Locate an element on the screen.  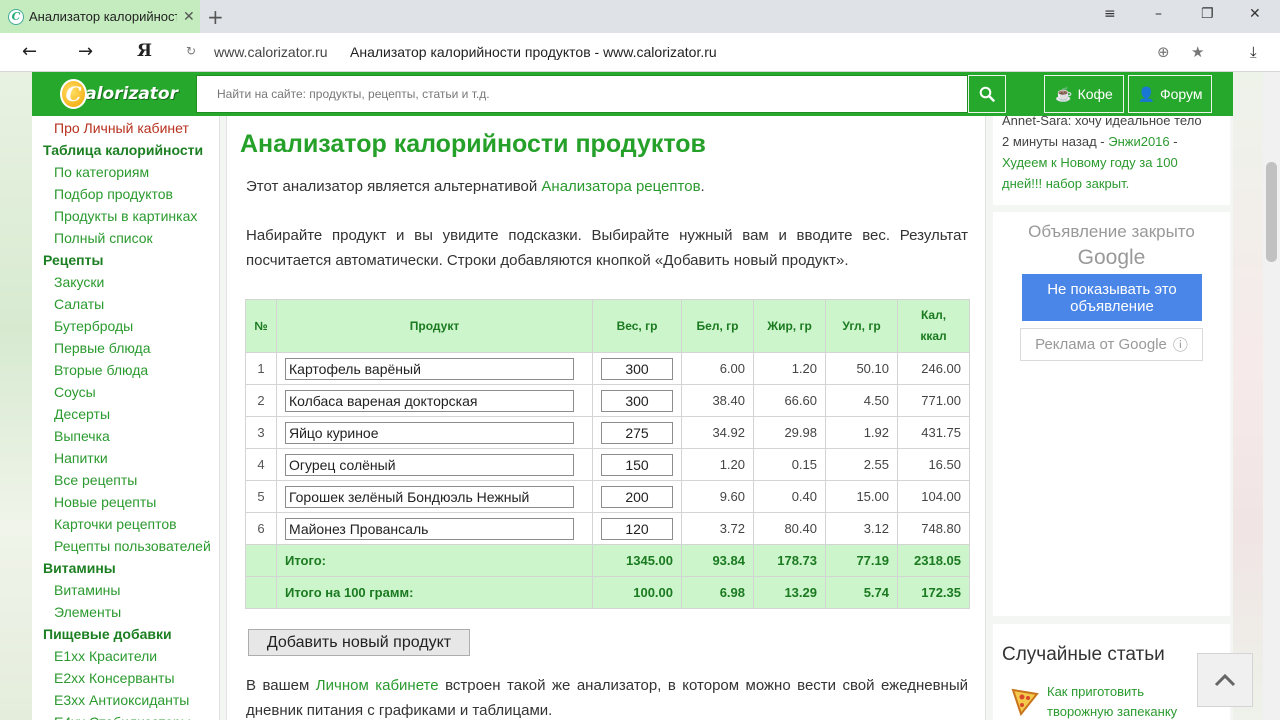
sidebar-item: Полный список is located at coordinates (103, 238).